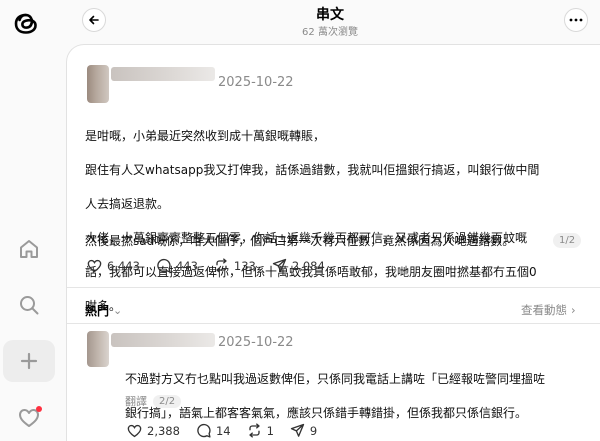 This screenshot has height=441, width=600. I want to click on repost-button: 1, so click(260, 430).